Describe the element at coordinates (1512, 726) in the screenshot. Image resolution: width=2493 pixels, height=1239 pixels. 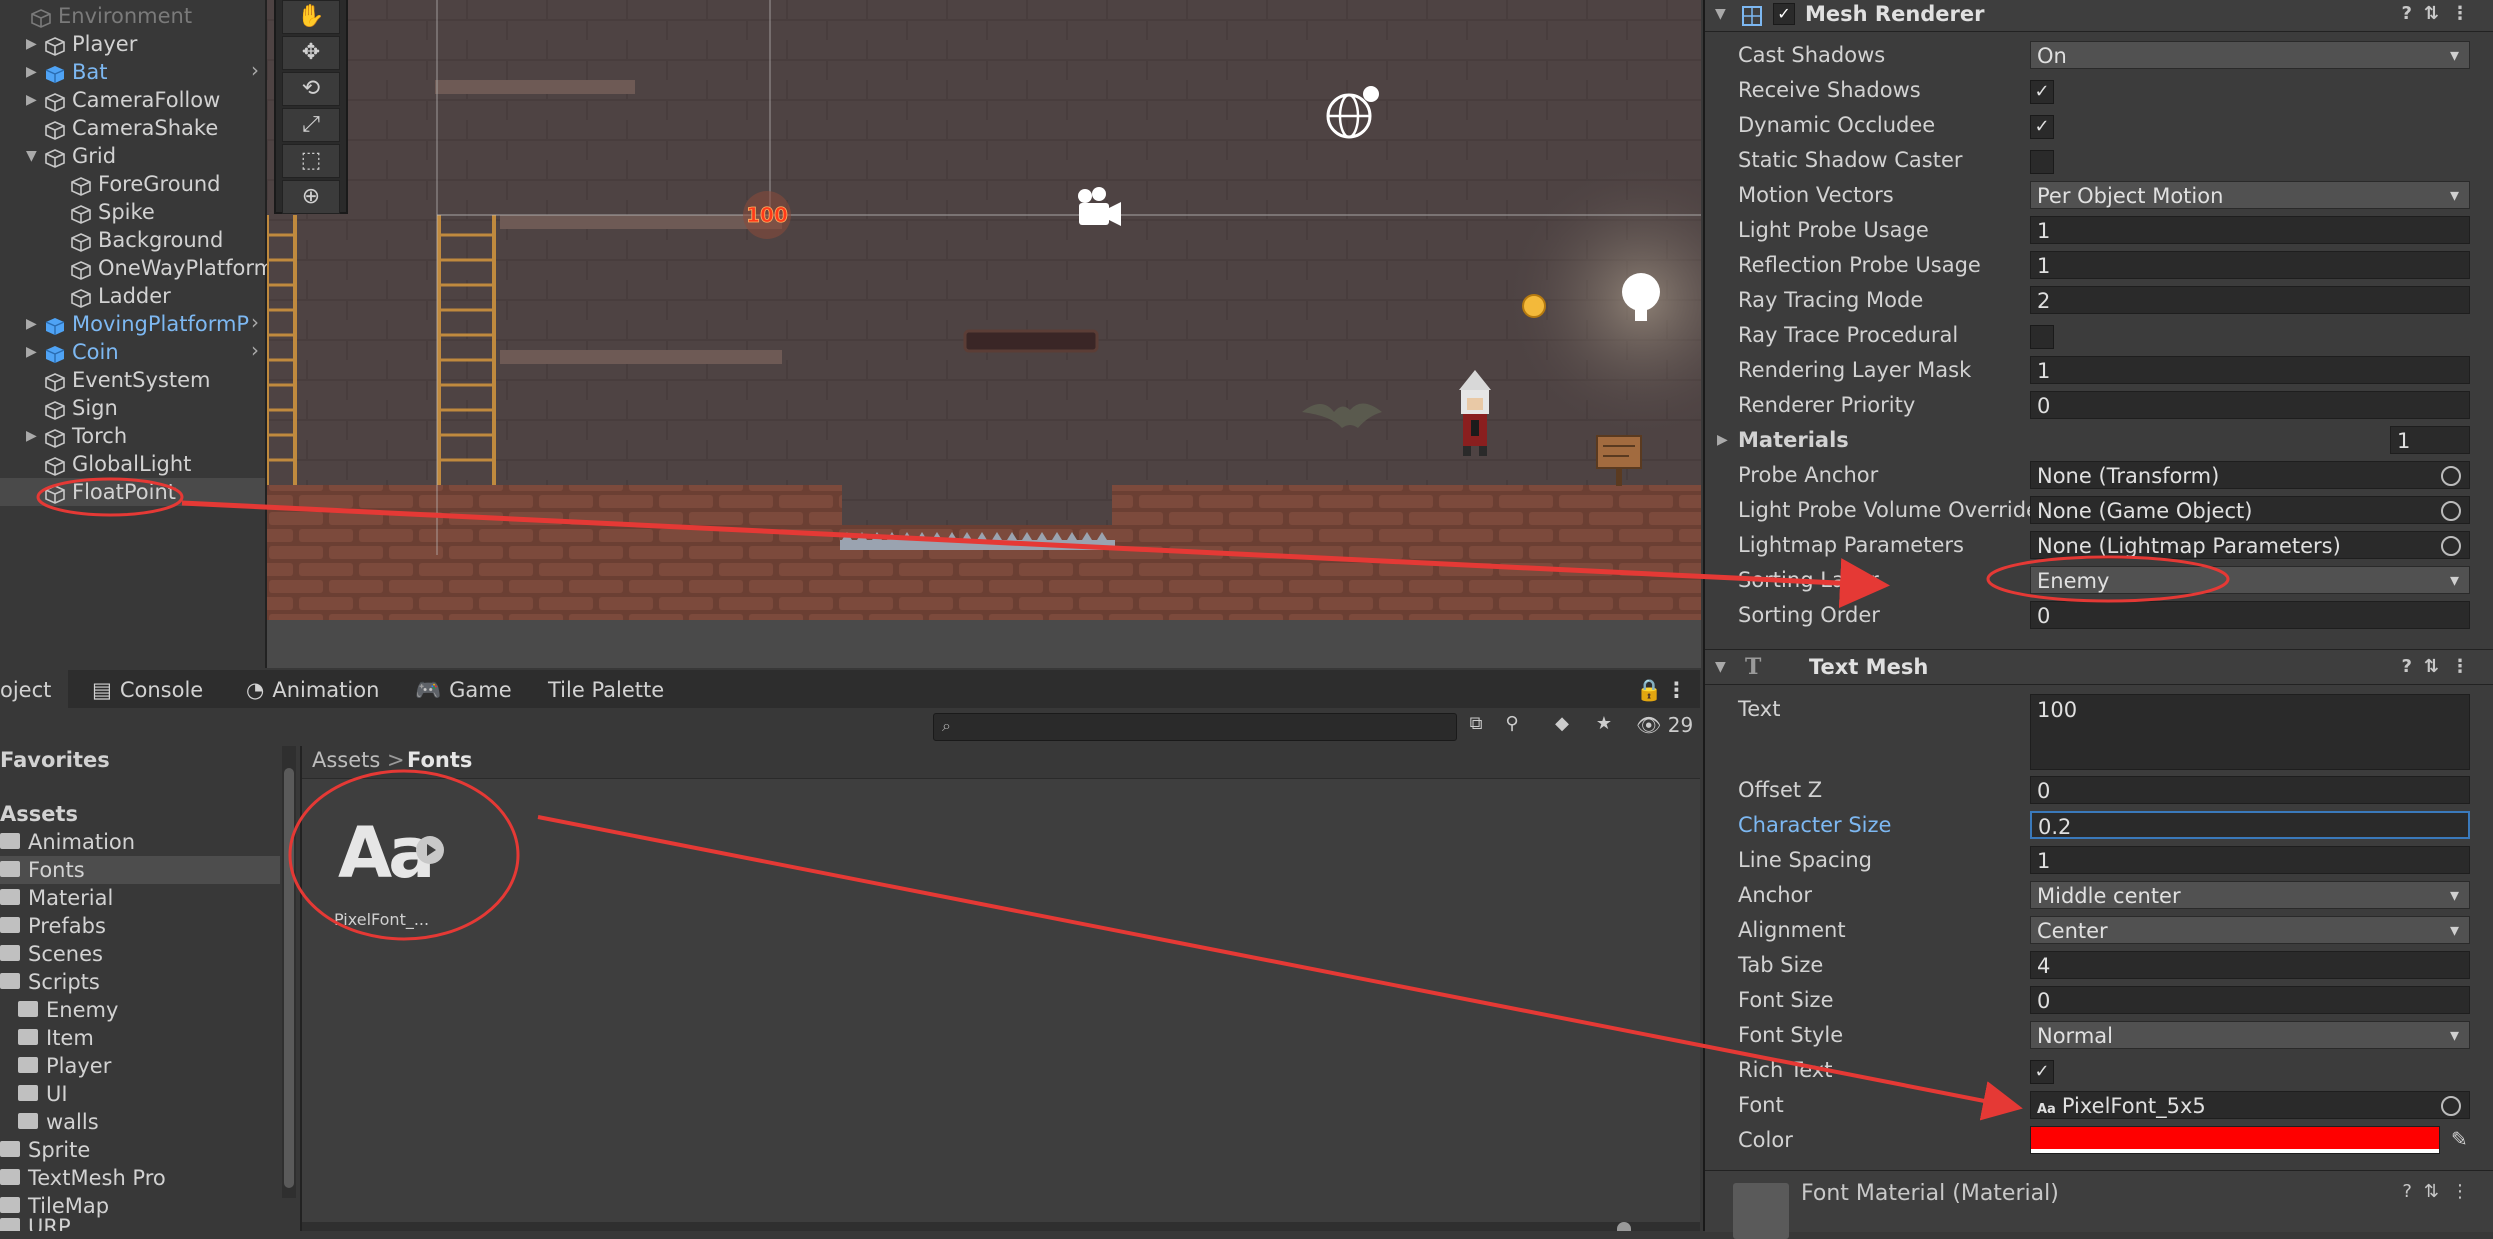
I see `filter-icon: ⚲` at that location.